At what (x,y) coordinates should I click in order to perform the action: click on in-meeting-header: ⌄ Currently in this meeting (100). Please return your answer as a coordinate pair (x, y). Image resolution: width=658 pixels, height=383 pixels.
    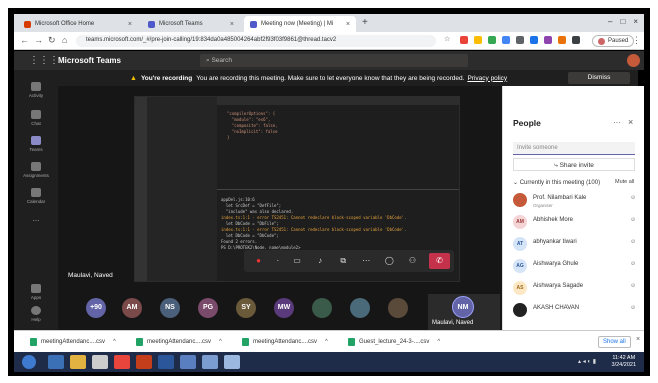
    Looking at the image, I should click on (556, 182).